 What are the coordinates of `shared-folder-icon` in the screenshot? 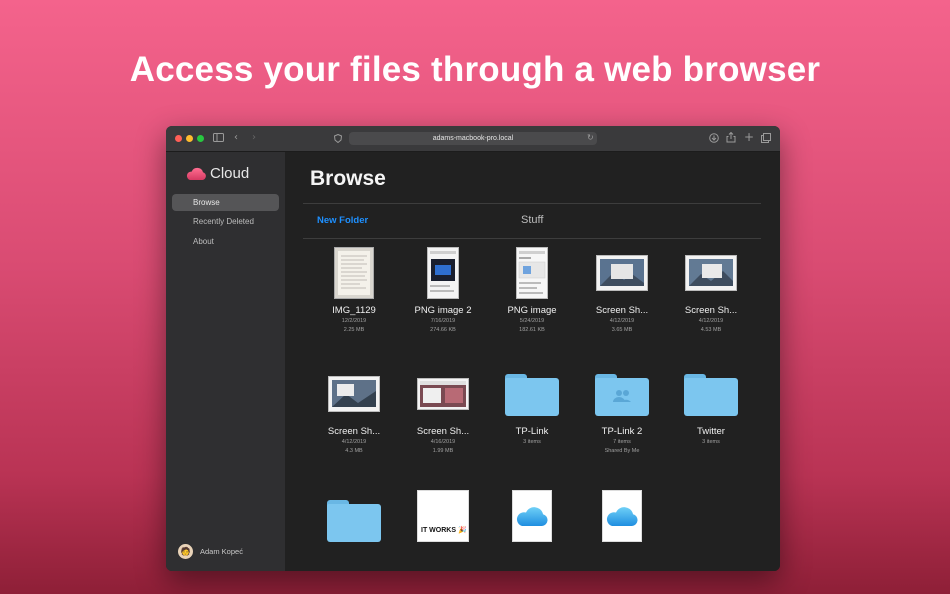 It's located at (622, 392).